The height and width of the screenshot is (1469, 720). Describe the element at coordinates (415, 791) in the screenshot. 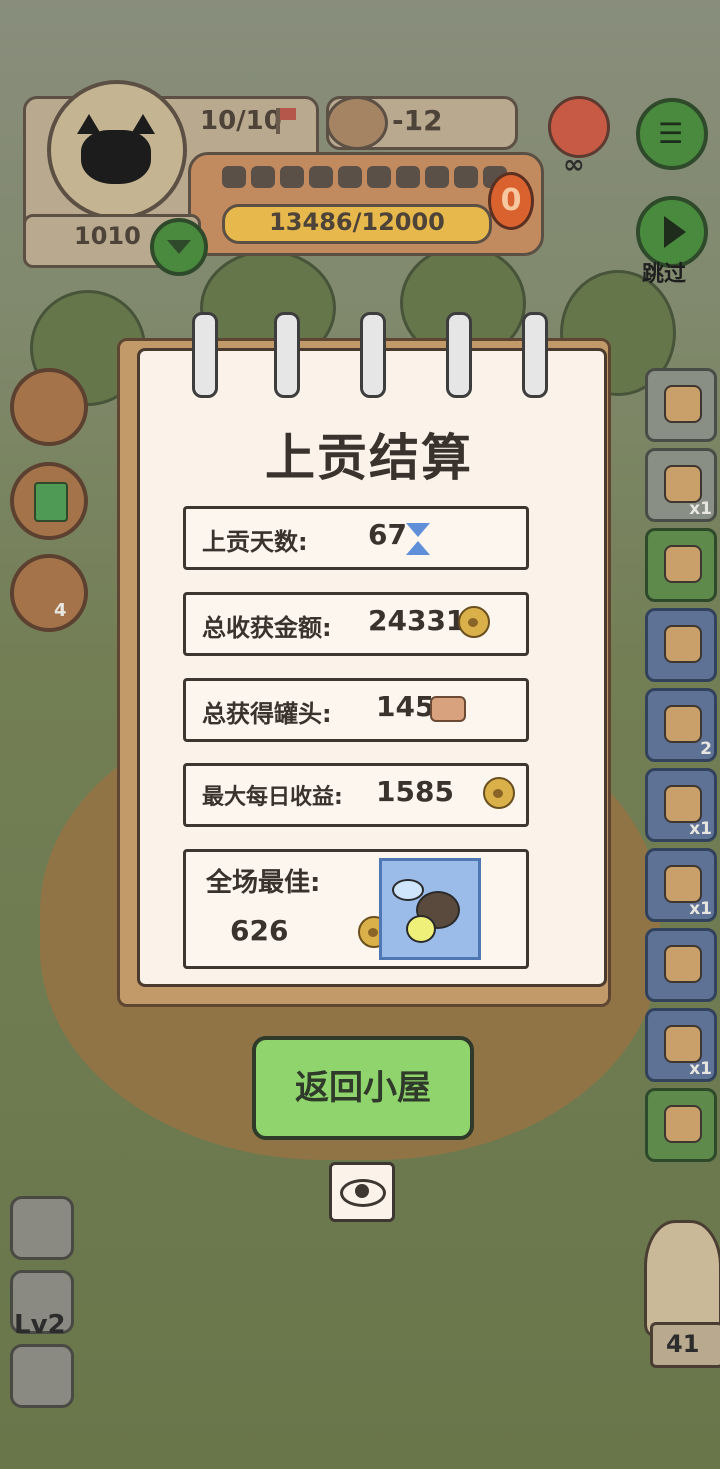

I see `stat-value: 1585` at that location.